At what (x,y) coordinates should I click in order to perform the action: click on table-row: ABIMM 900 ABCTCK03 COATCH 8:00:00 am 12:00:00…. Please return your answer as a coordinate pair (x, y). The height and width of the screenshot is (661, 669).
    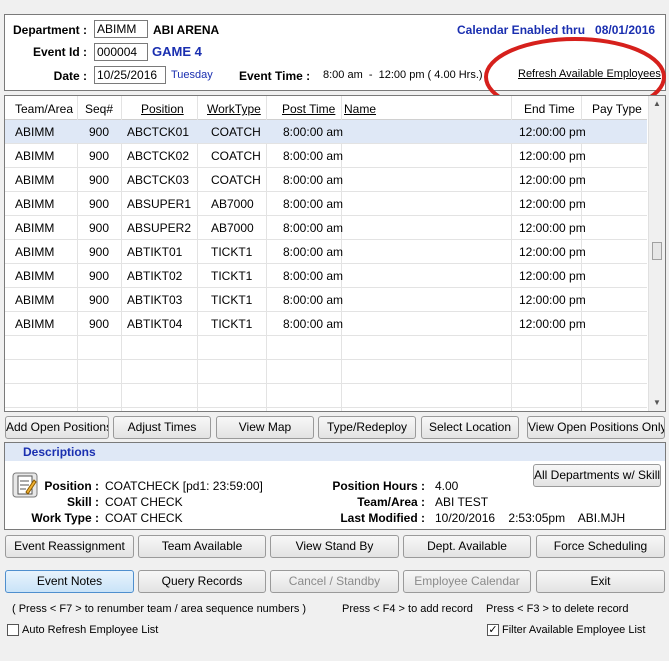
    Looking at the image, I should click on (326, 180).